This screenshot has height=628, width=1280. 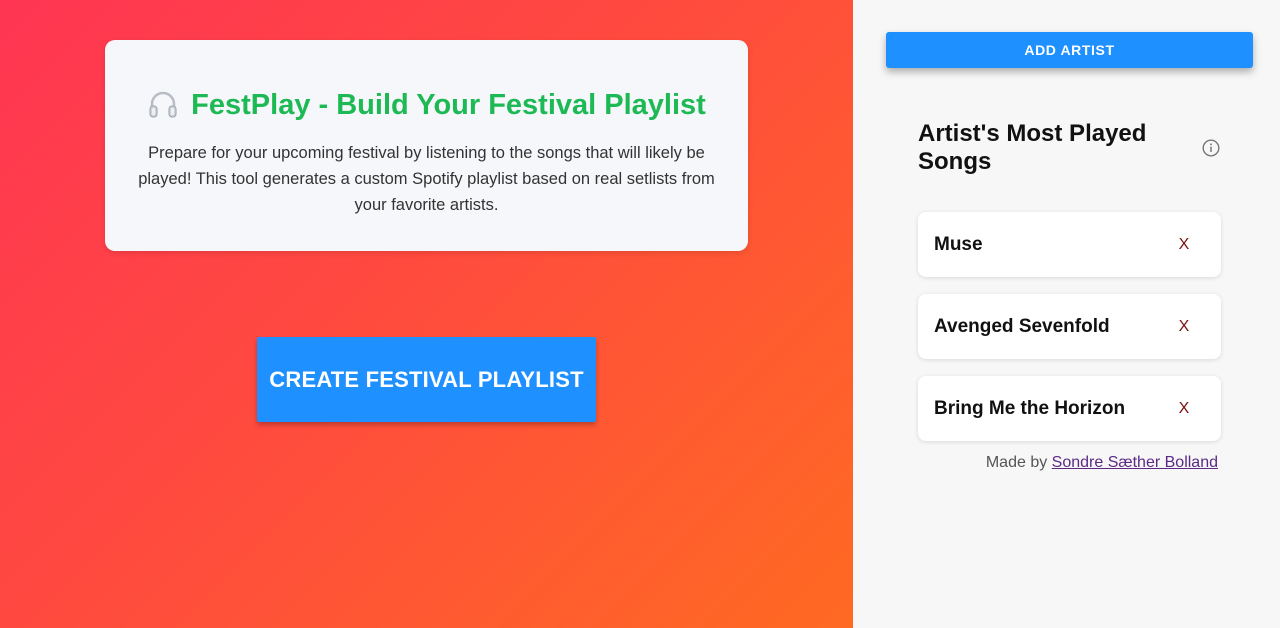 I want to click on artist-card: Bring Me the Horizon X, so click(x=1069, y=408).